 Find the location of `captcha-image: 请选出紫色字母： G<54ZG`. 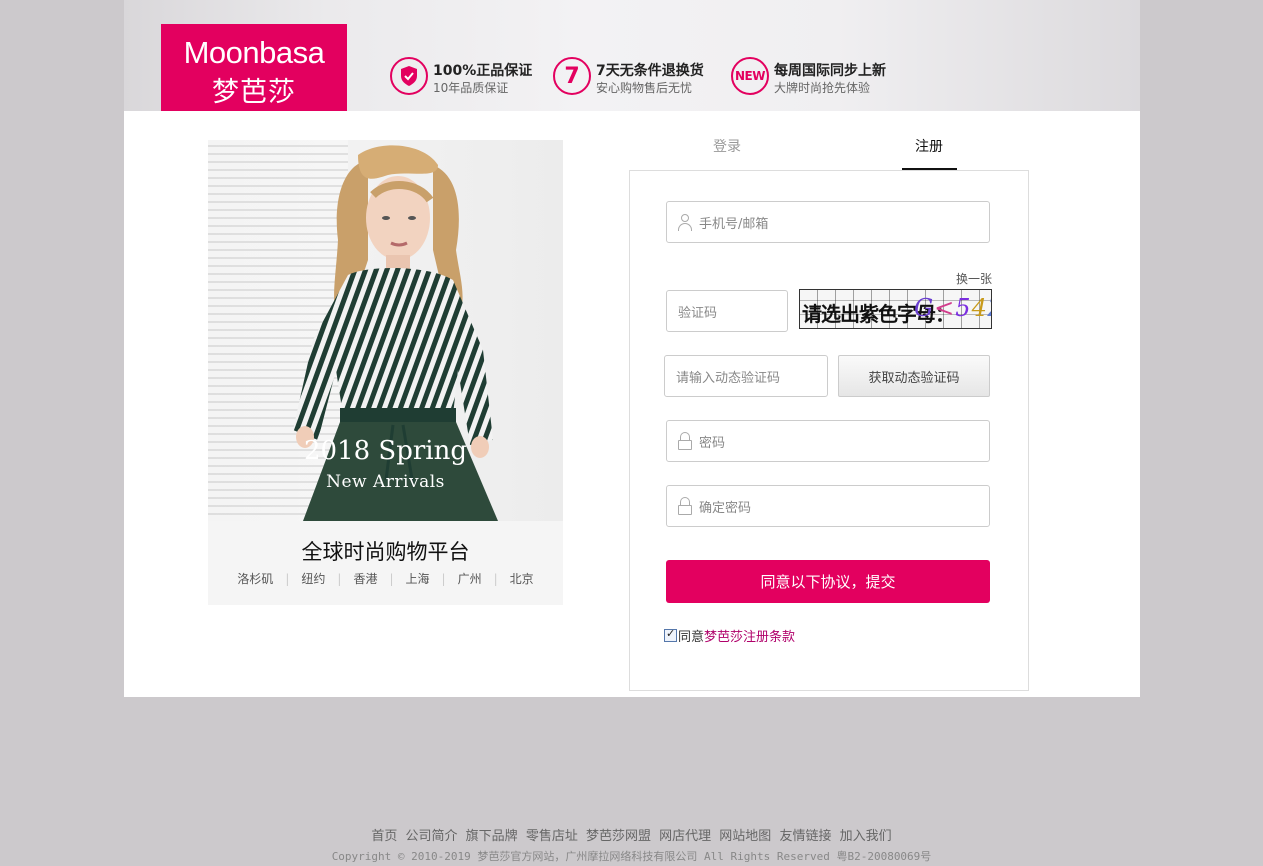

captcha-image: 请选出紫色字母： G<54ZG is located at coordinates (895, 309).